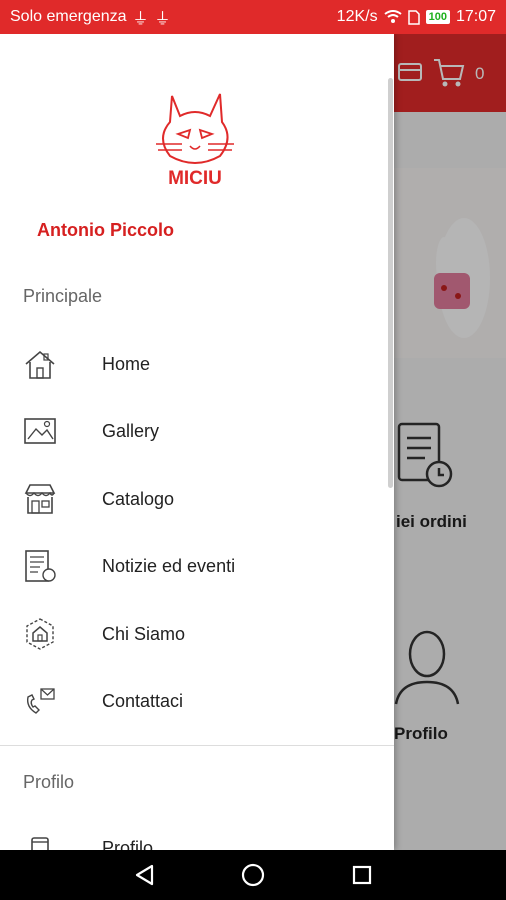  What do you see at coordinates (131, 430) in the screenshot?
I see `menu-label-gallery: Gallery` at bounding box center [131, 430].